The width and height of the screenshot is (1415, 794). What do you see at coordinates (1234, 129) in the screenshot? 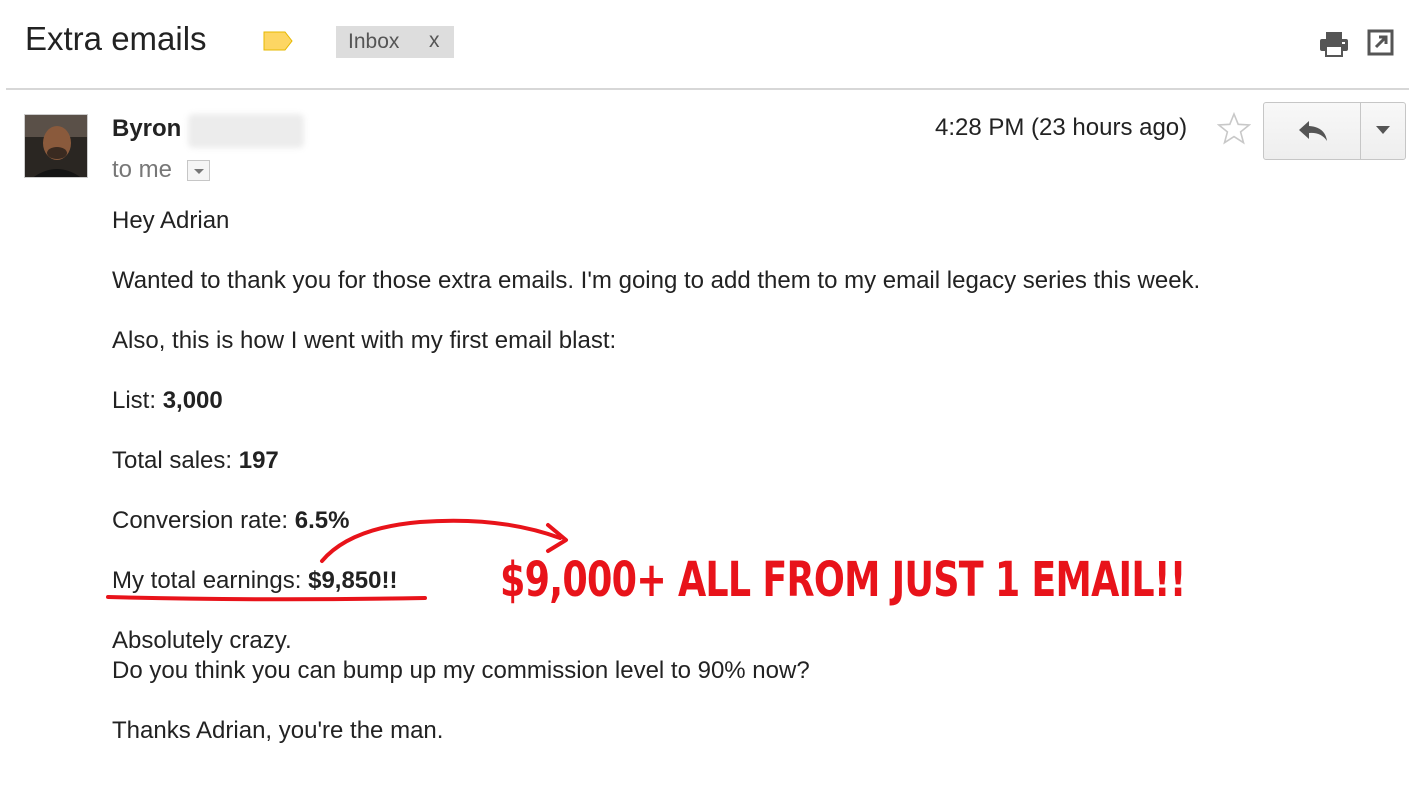
I see `star-icon` at bounding box center [1234, 129].